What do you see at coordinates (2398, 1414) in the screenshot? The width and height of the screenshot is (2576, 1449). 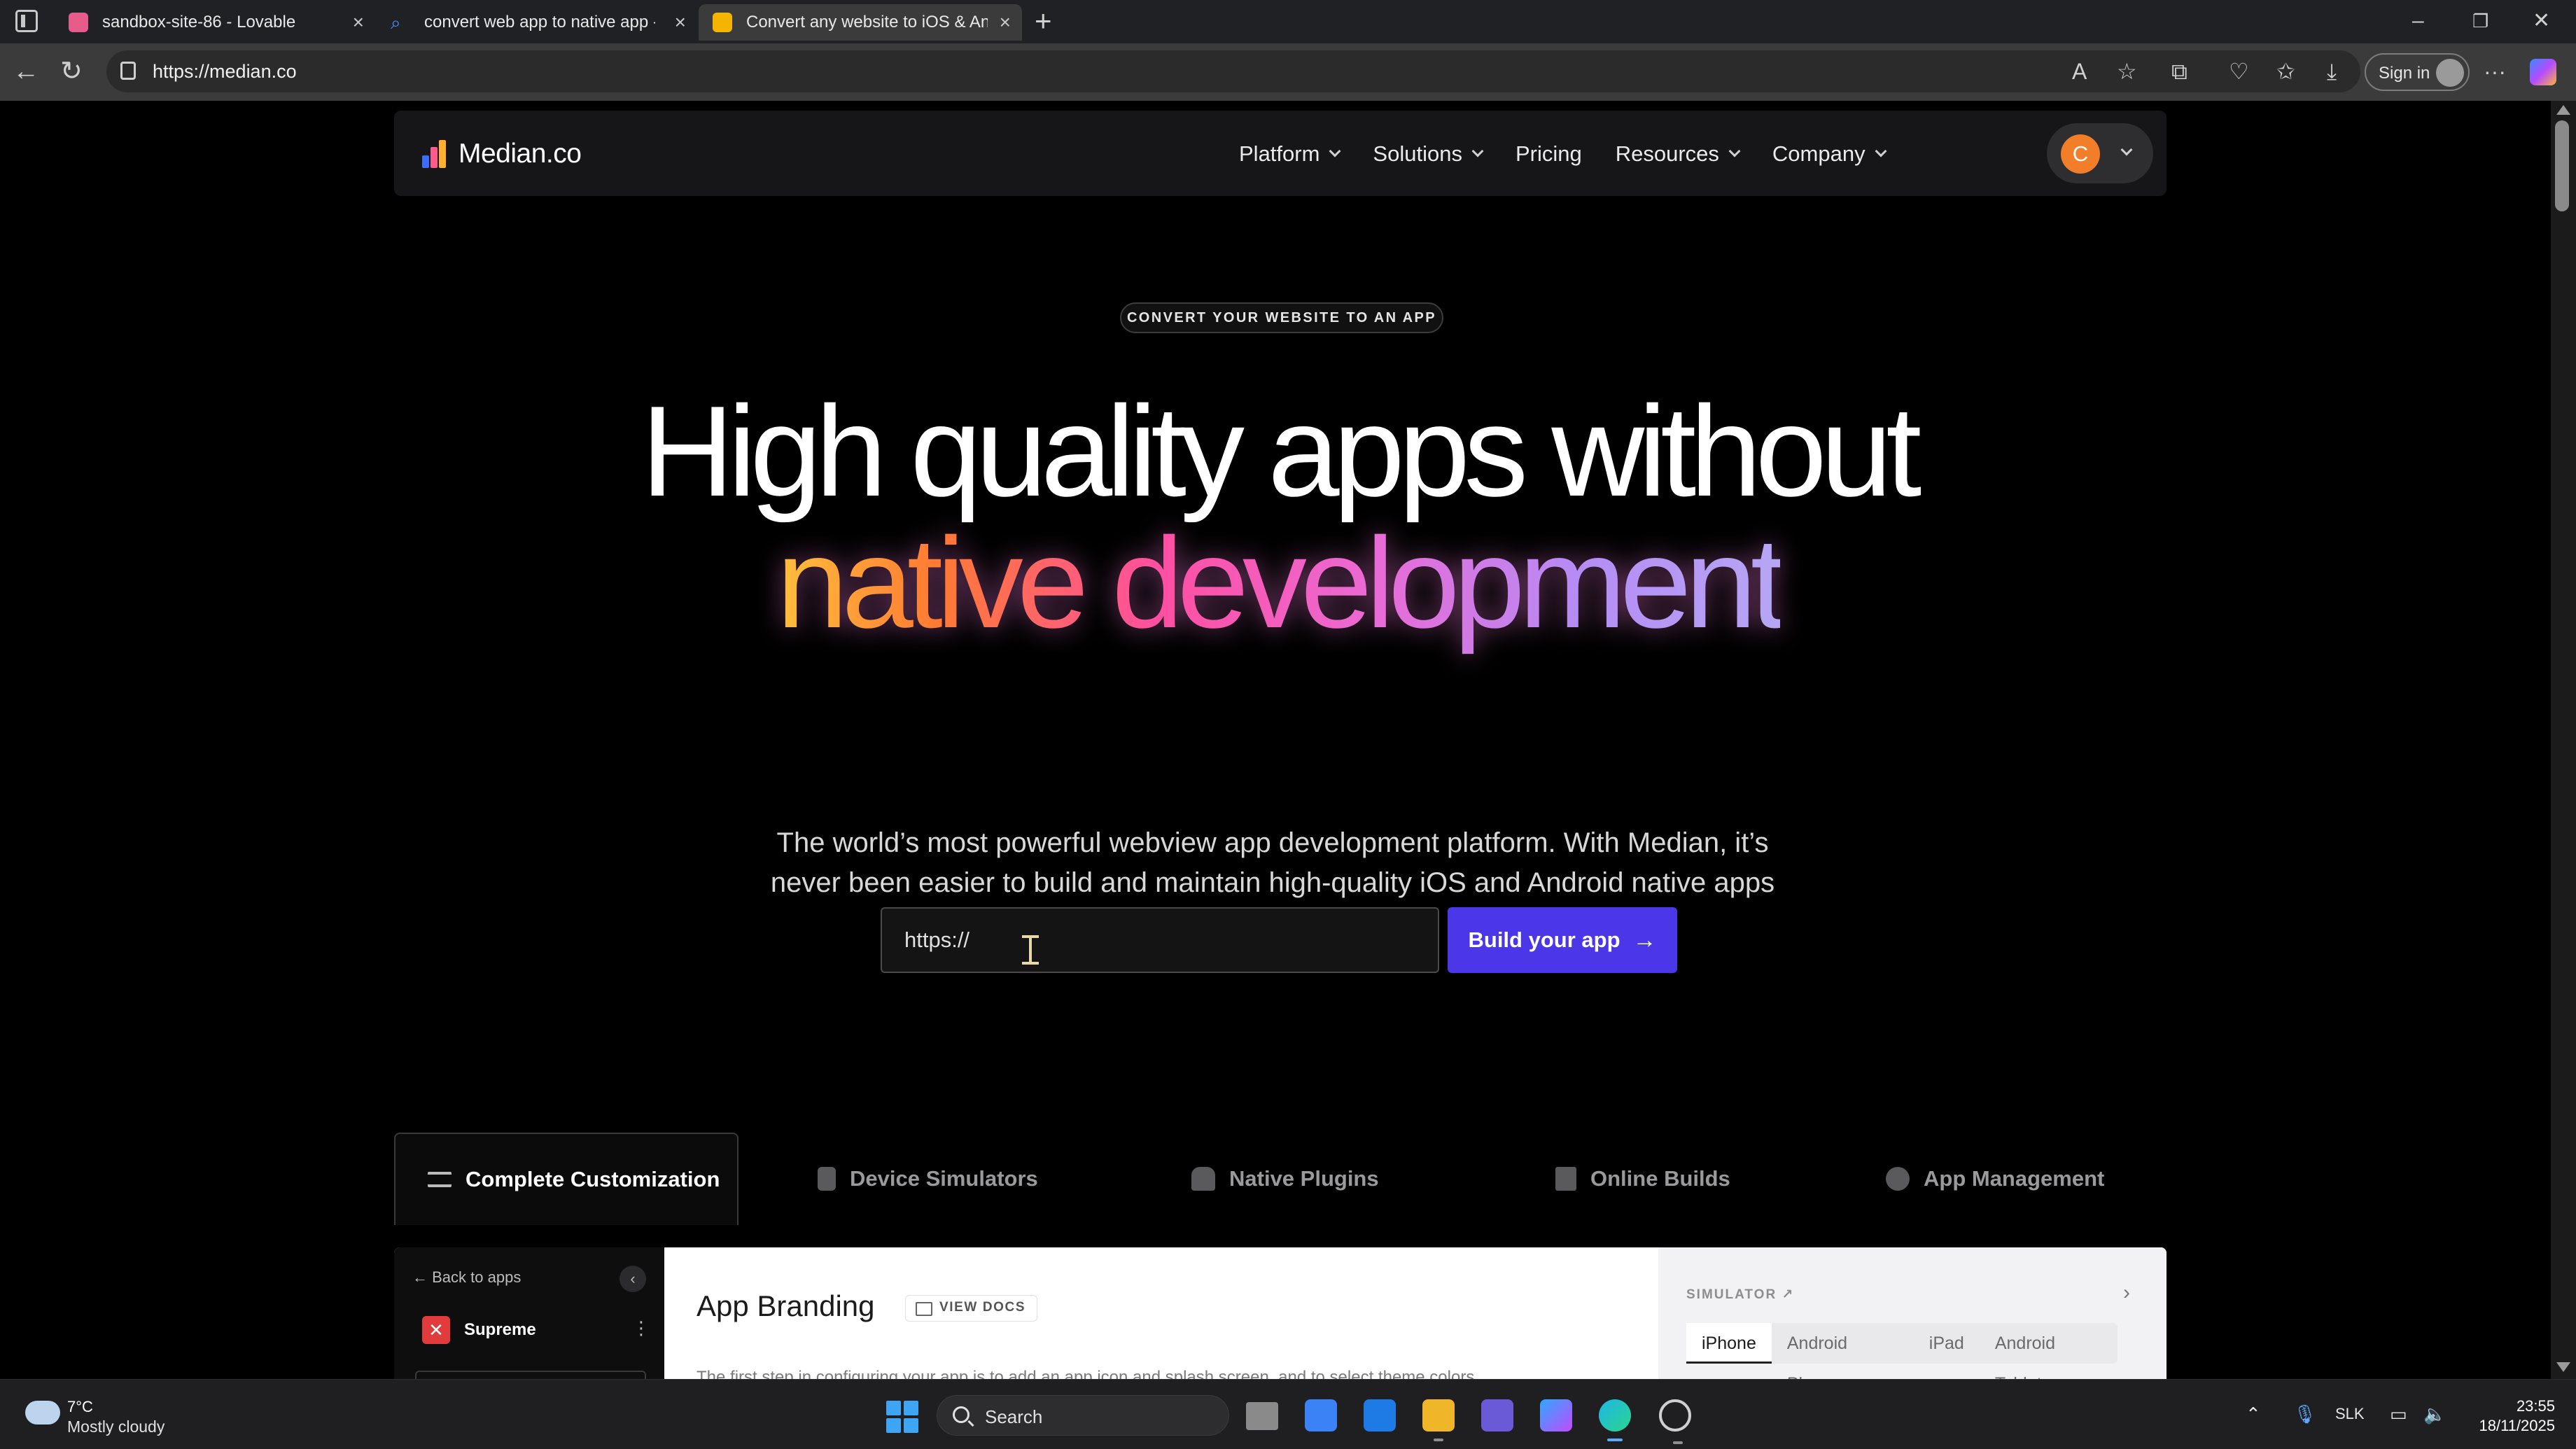 I see `network-icon: ▭` at bounding box center [2398, 1414].